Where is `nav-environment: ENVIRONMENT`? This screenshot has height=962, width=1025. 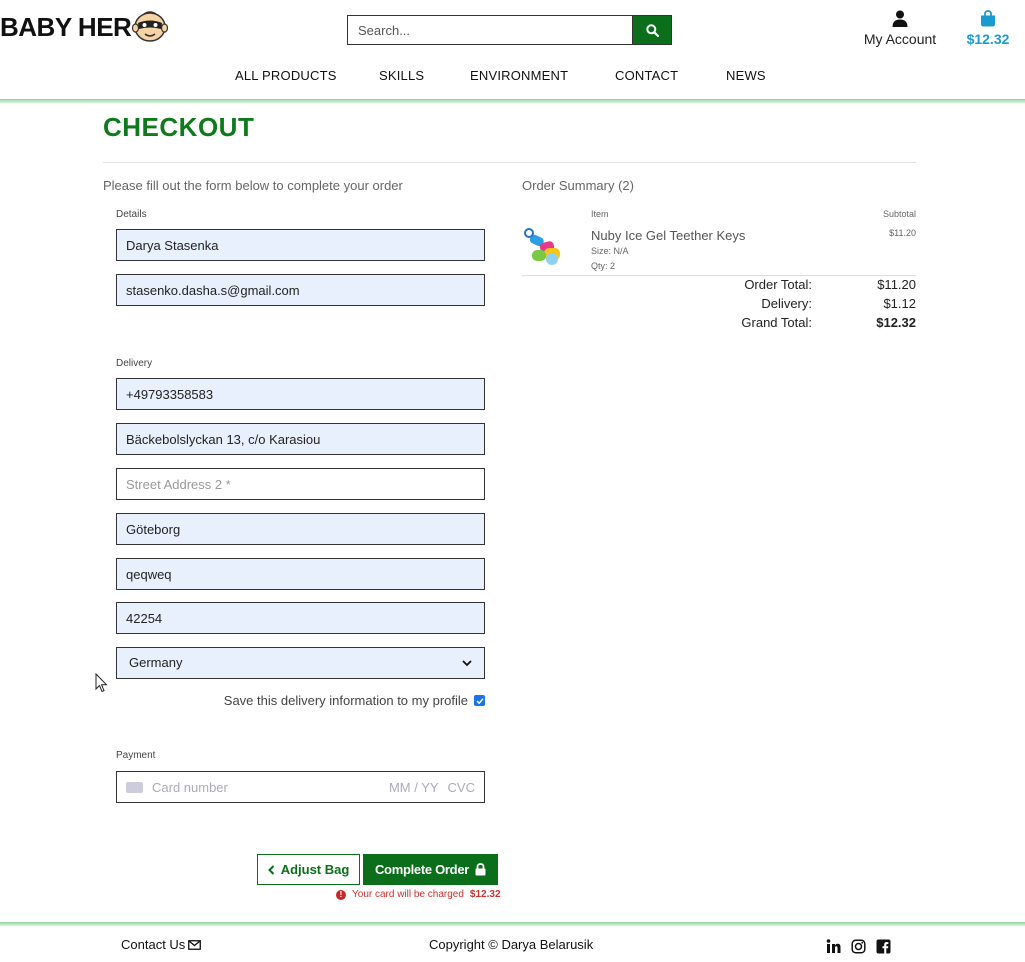 nav-environment: ENVIRONMENT is located at coordinates (519, 75).